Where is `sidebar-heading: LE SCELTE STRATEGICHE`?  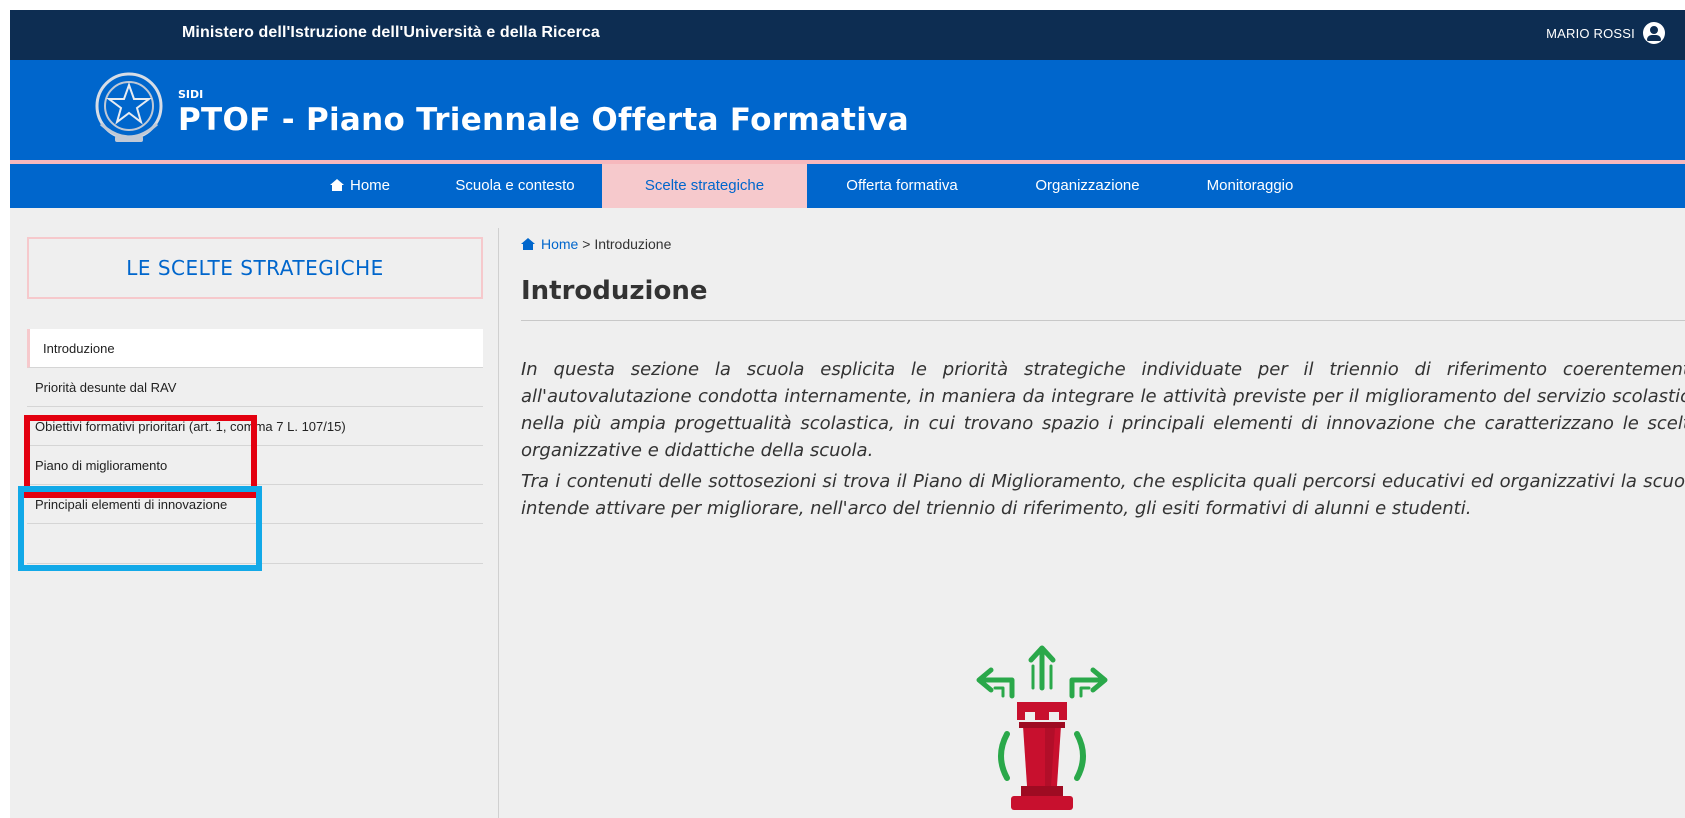 sidebar-heading: LE SCELTE STRATEGICHE is located at coordinates (255, 268).